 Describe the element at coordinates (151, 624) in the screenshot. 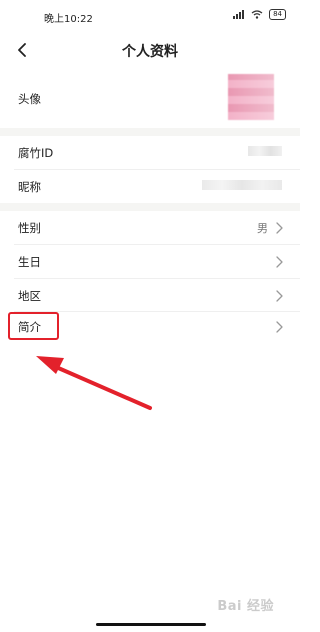

I see `home-indicator` at that location.